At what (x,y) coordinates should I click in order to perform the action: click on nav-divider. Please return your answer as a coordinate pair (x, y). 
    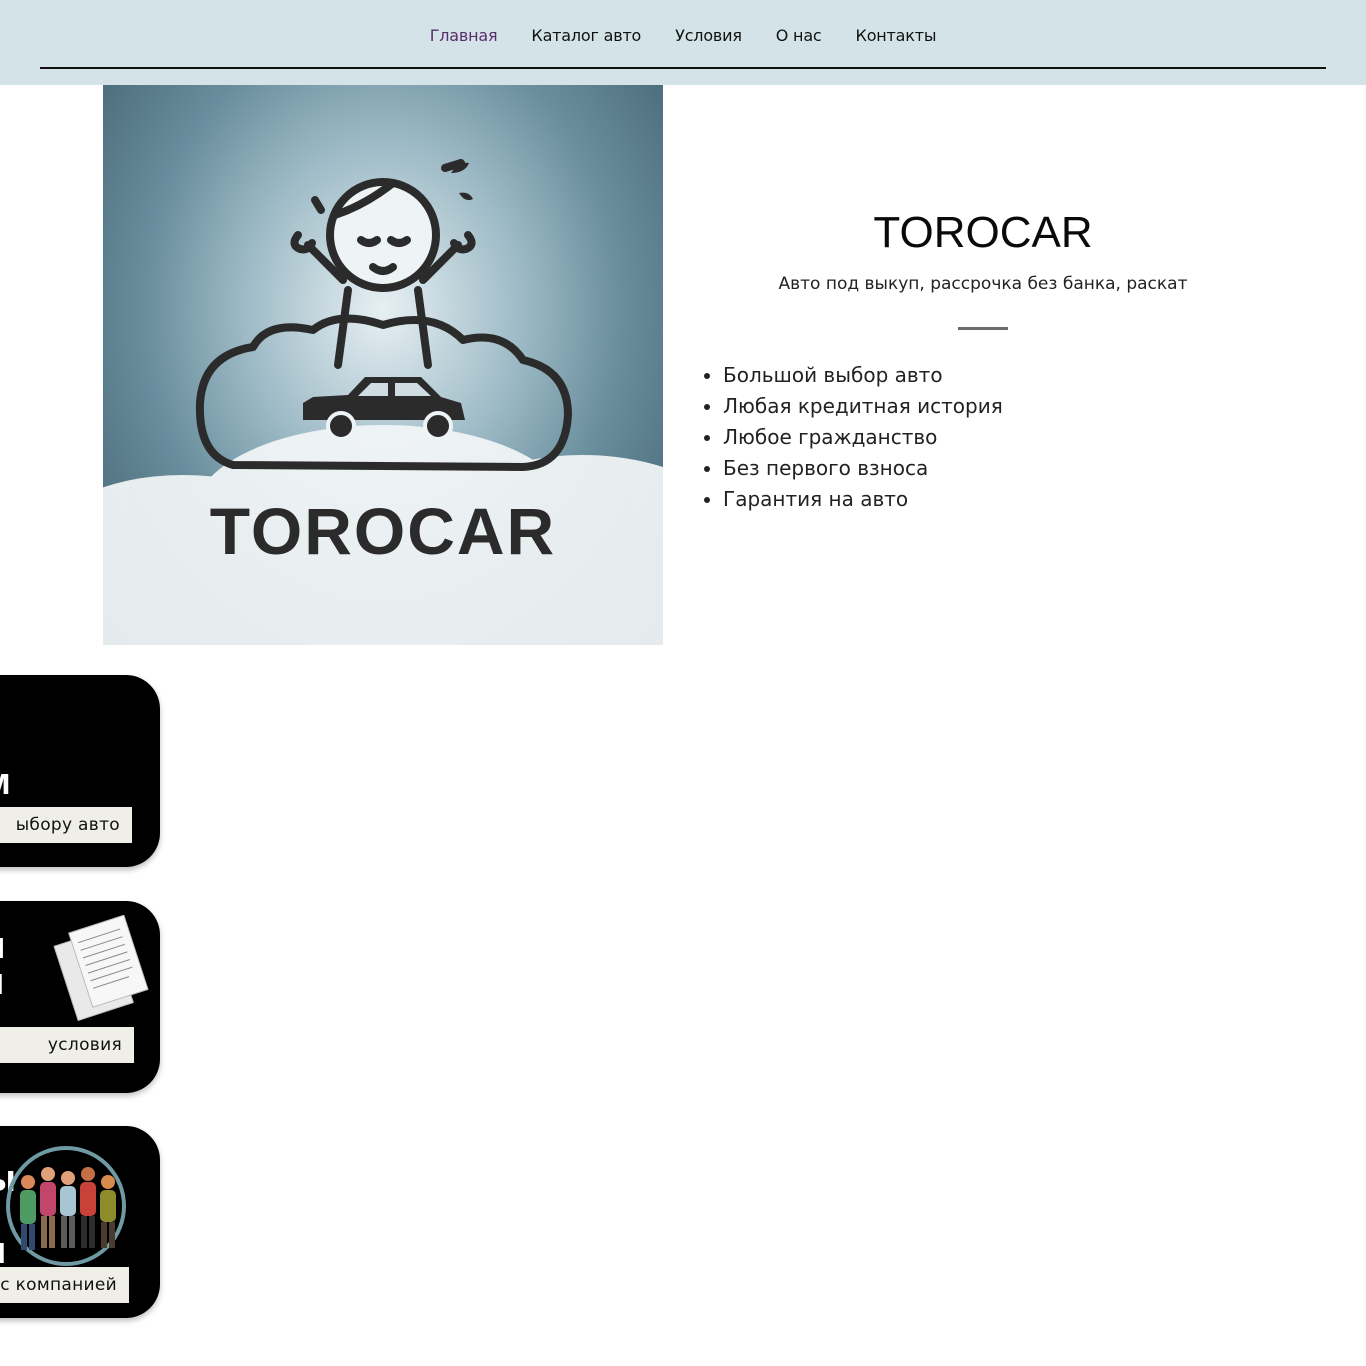
    Looking at the image, I should click on (683, 68).